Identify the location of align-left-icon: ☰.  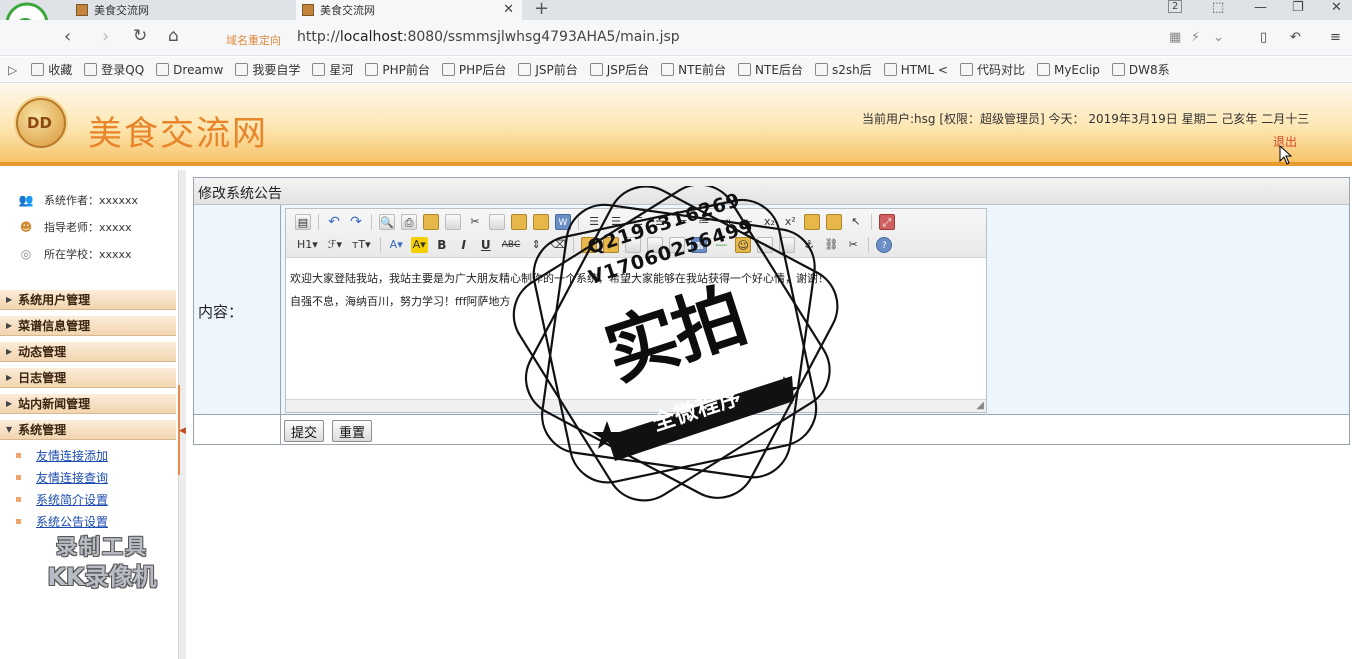
(594, 222).